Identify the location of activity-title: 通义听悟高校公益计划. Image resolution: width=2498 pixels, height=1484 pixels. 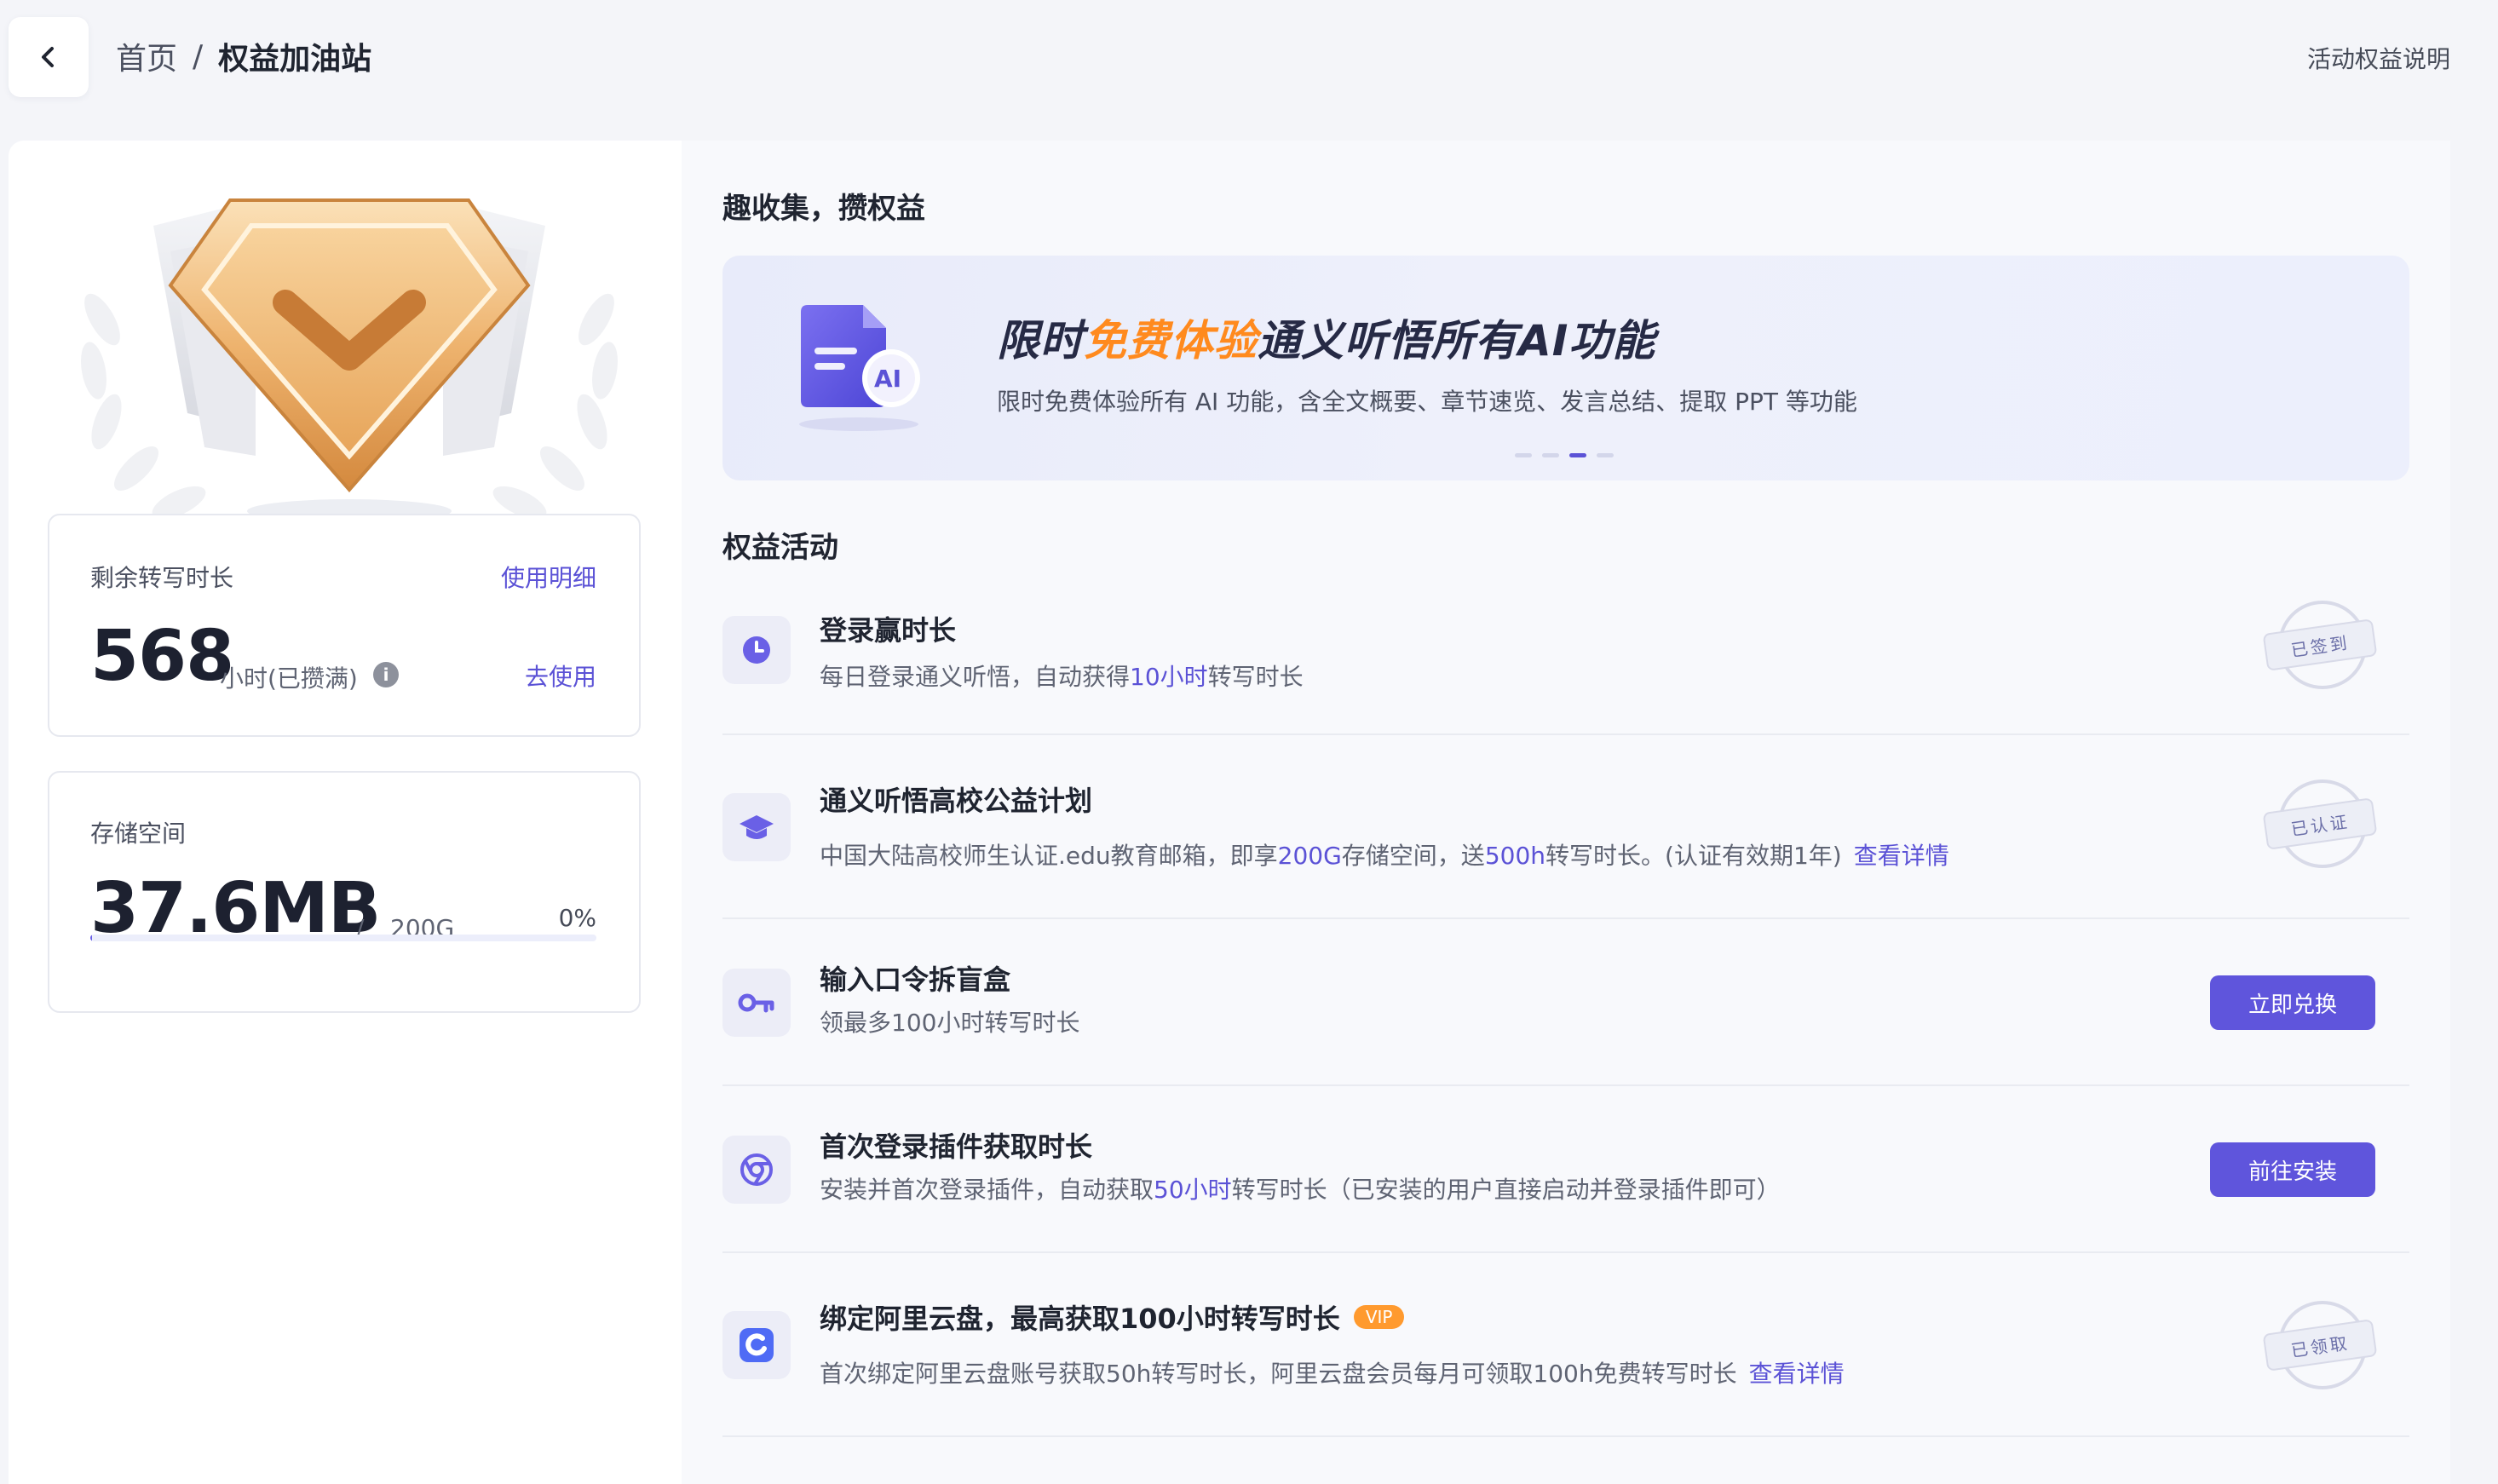
(956, 801).